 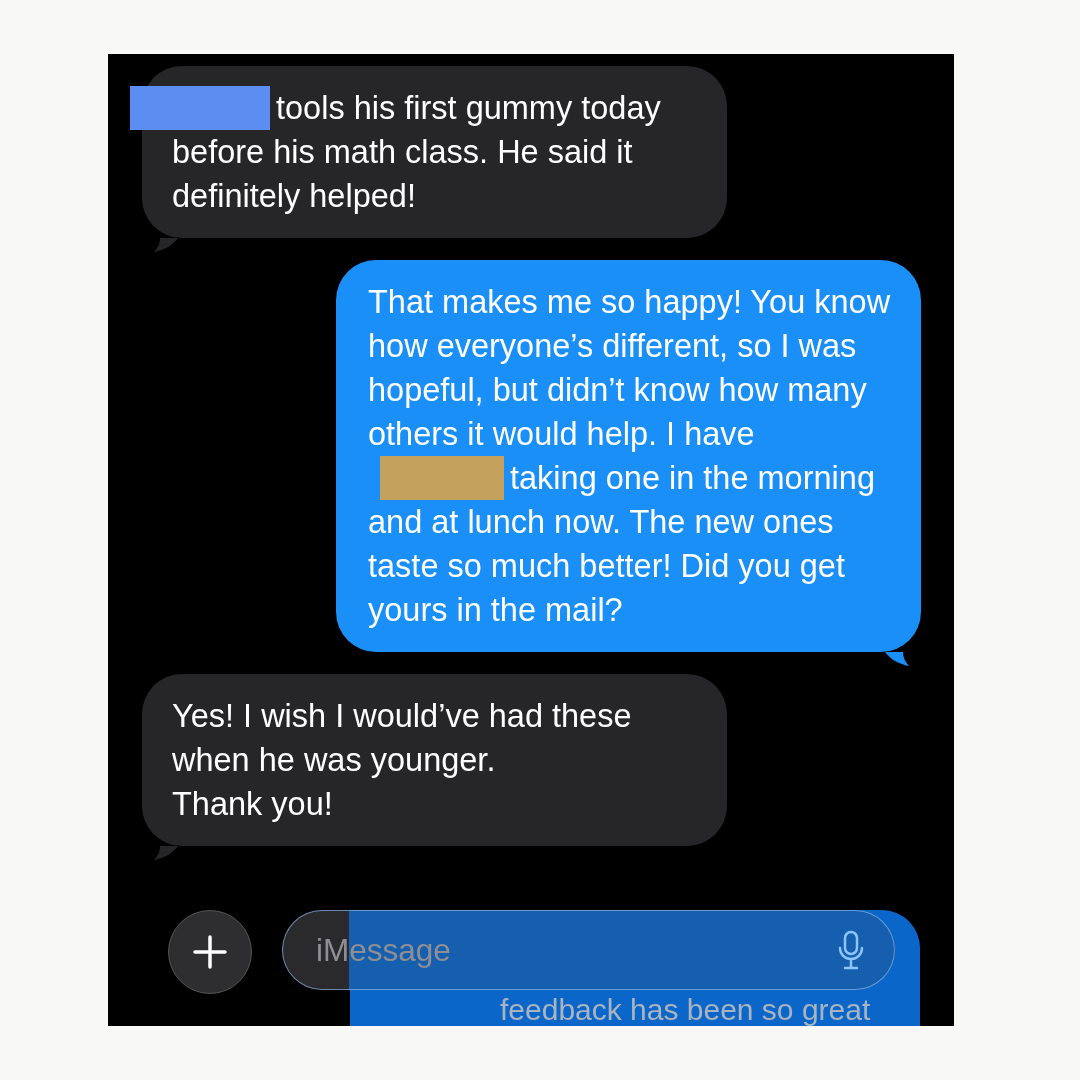 What do you see at coordinates (210, 952) in the screenshot?
I see `plus-icon` at bounding box center [210, 952].